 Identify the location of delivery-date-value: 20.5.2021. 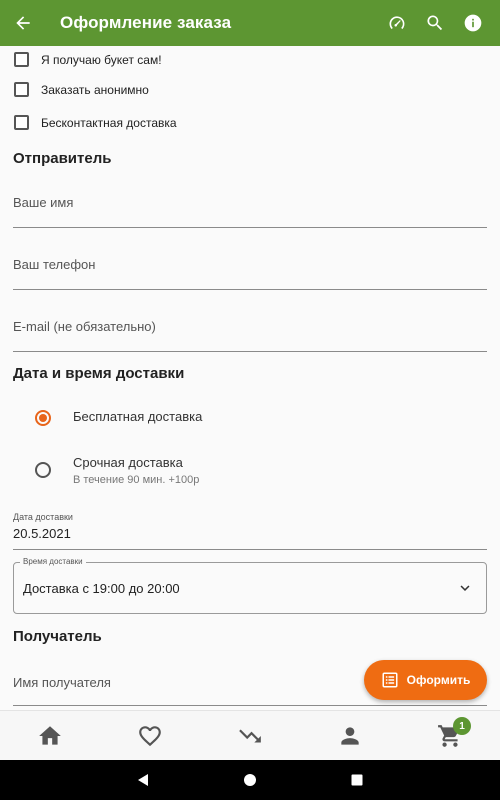
(42, 533).